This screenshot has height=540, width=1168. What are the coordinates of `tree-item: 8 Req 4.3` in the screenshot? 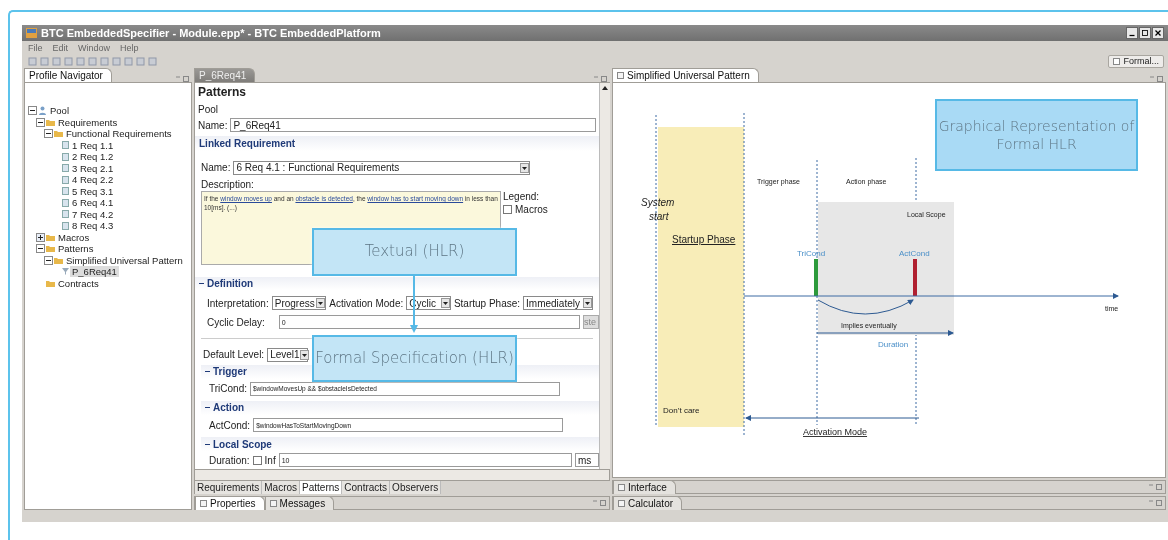 It's located at (93, 226).